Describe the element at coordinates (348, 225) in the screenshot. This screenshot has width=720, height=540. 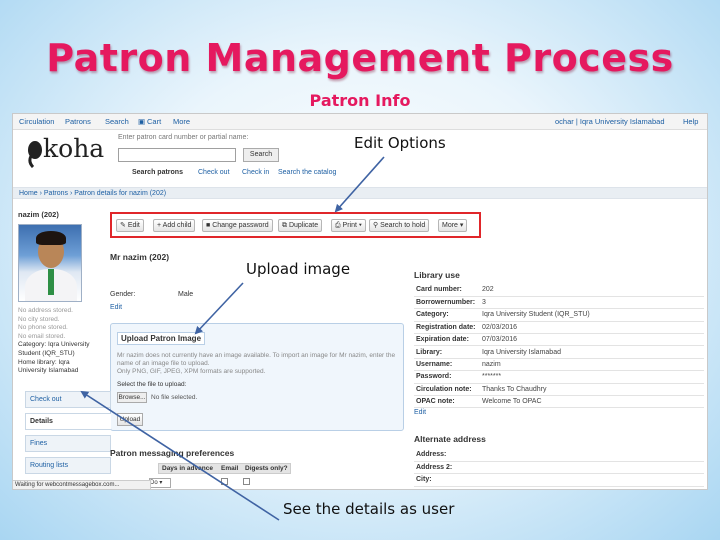
I see `print-button: ⎙ Print ▾` at that location.